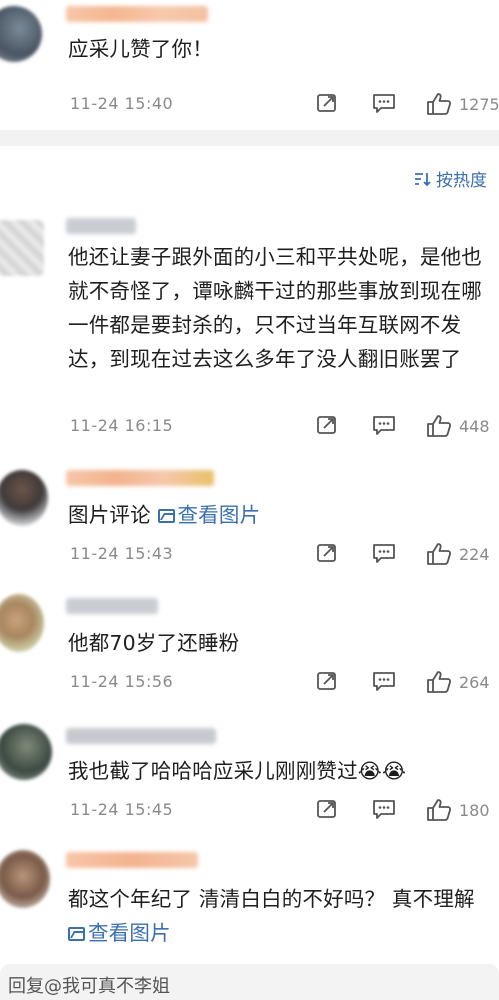 Image resolution: width=499 pixels, height=1000 pixels. I want to click on comment-meta: 11-24 15:45 180, so click(279, 811).